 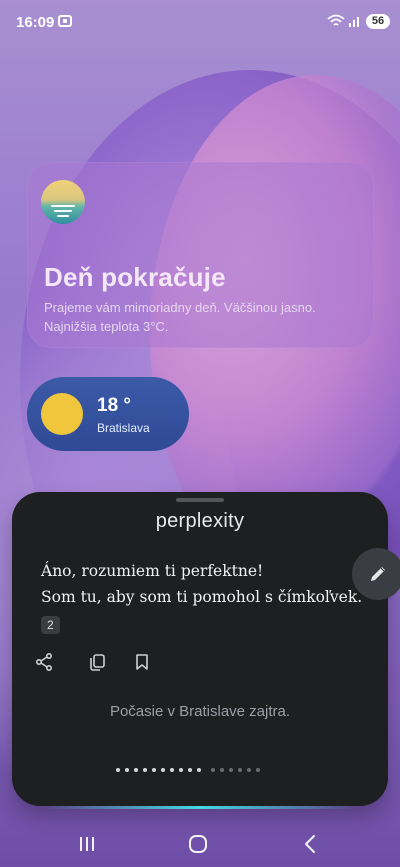 I want to click on sunset-icon, so click(x=63, y=202).